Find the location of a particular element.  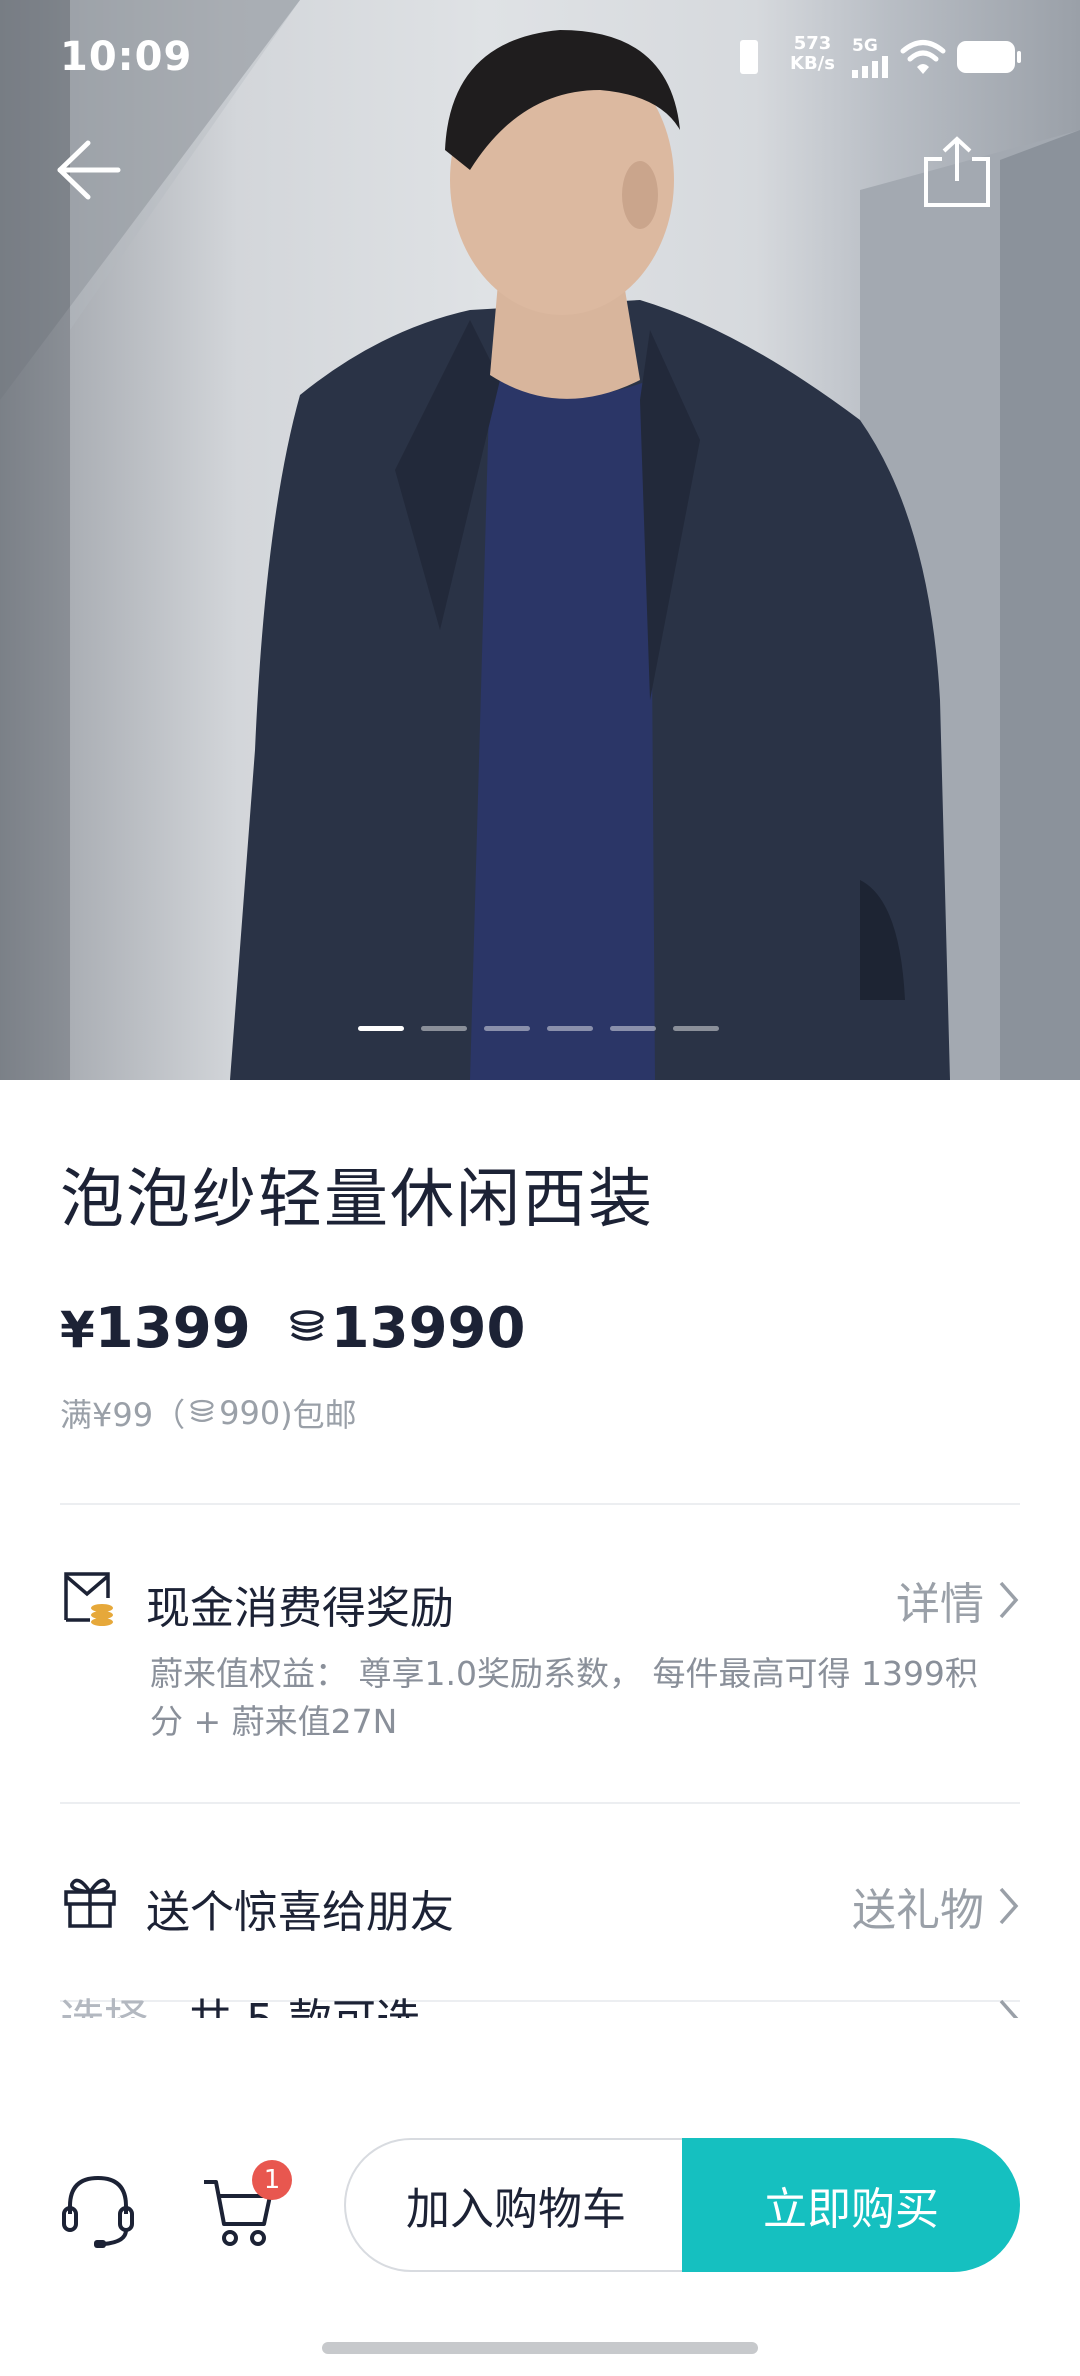

reward-envelope-icon is located at coordinates (88, 1599).